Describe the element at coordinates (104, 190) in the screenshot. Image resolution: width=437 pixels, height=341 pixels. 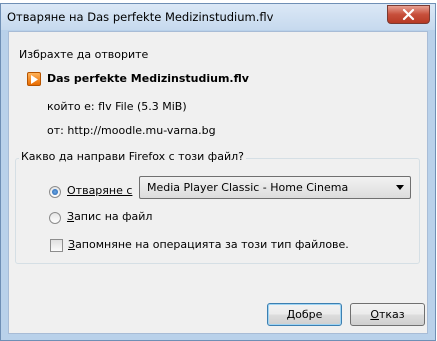
I see `open-with-label-rest: тваряне с` at that location.